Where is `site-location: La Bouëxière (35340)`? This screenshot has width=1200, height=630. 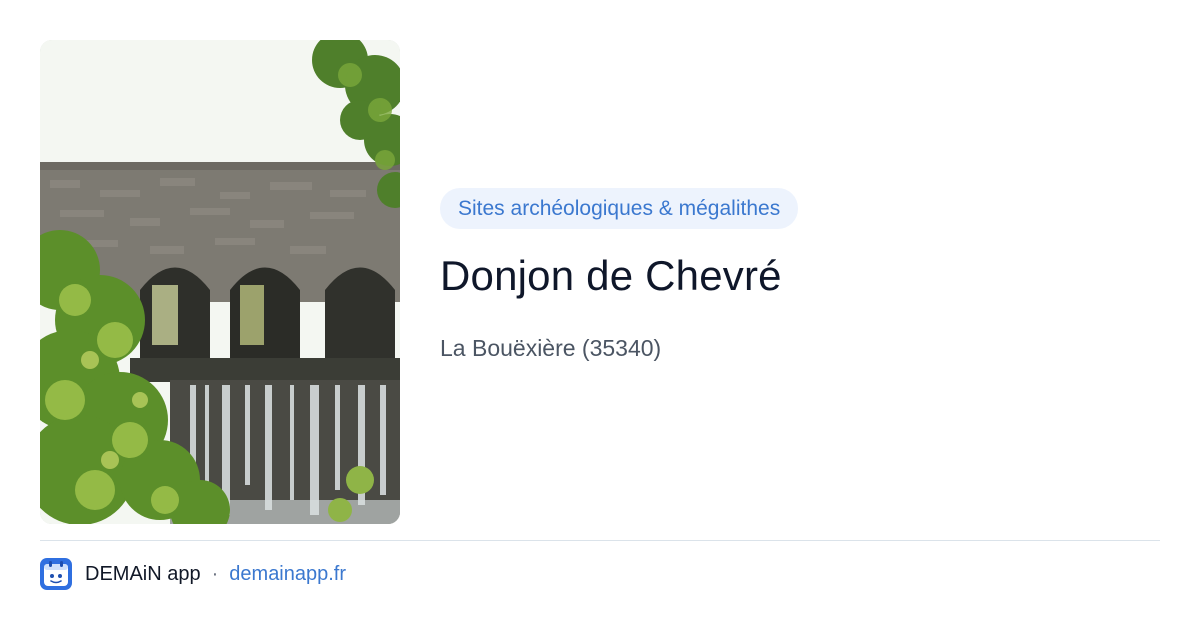
site-location: La Bouëxière (35340) is located at coordinates (551, 348).